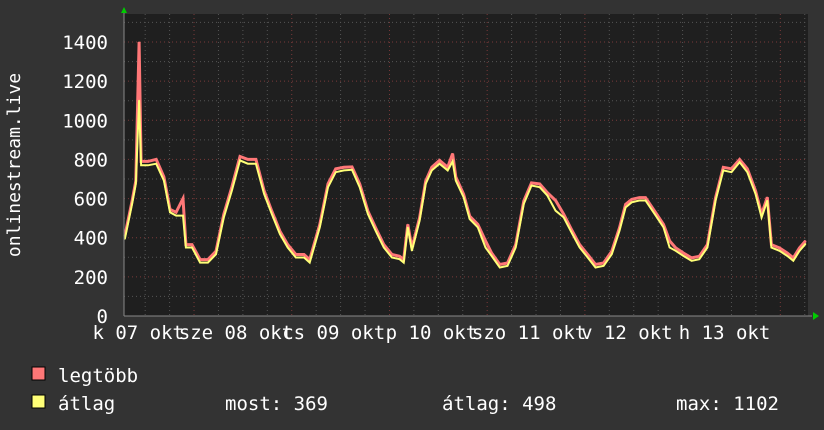  Describe the element at coordinates (85, 121) in the screenshot. I see `y-tick-label: 1000` at that location.